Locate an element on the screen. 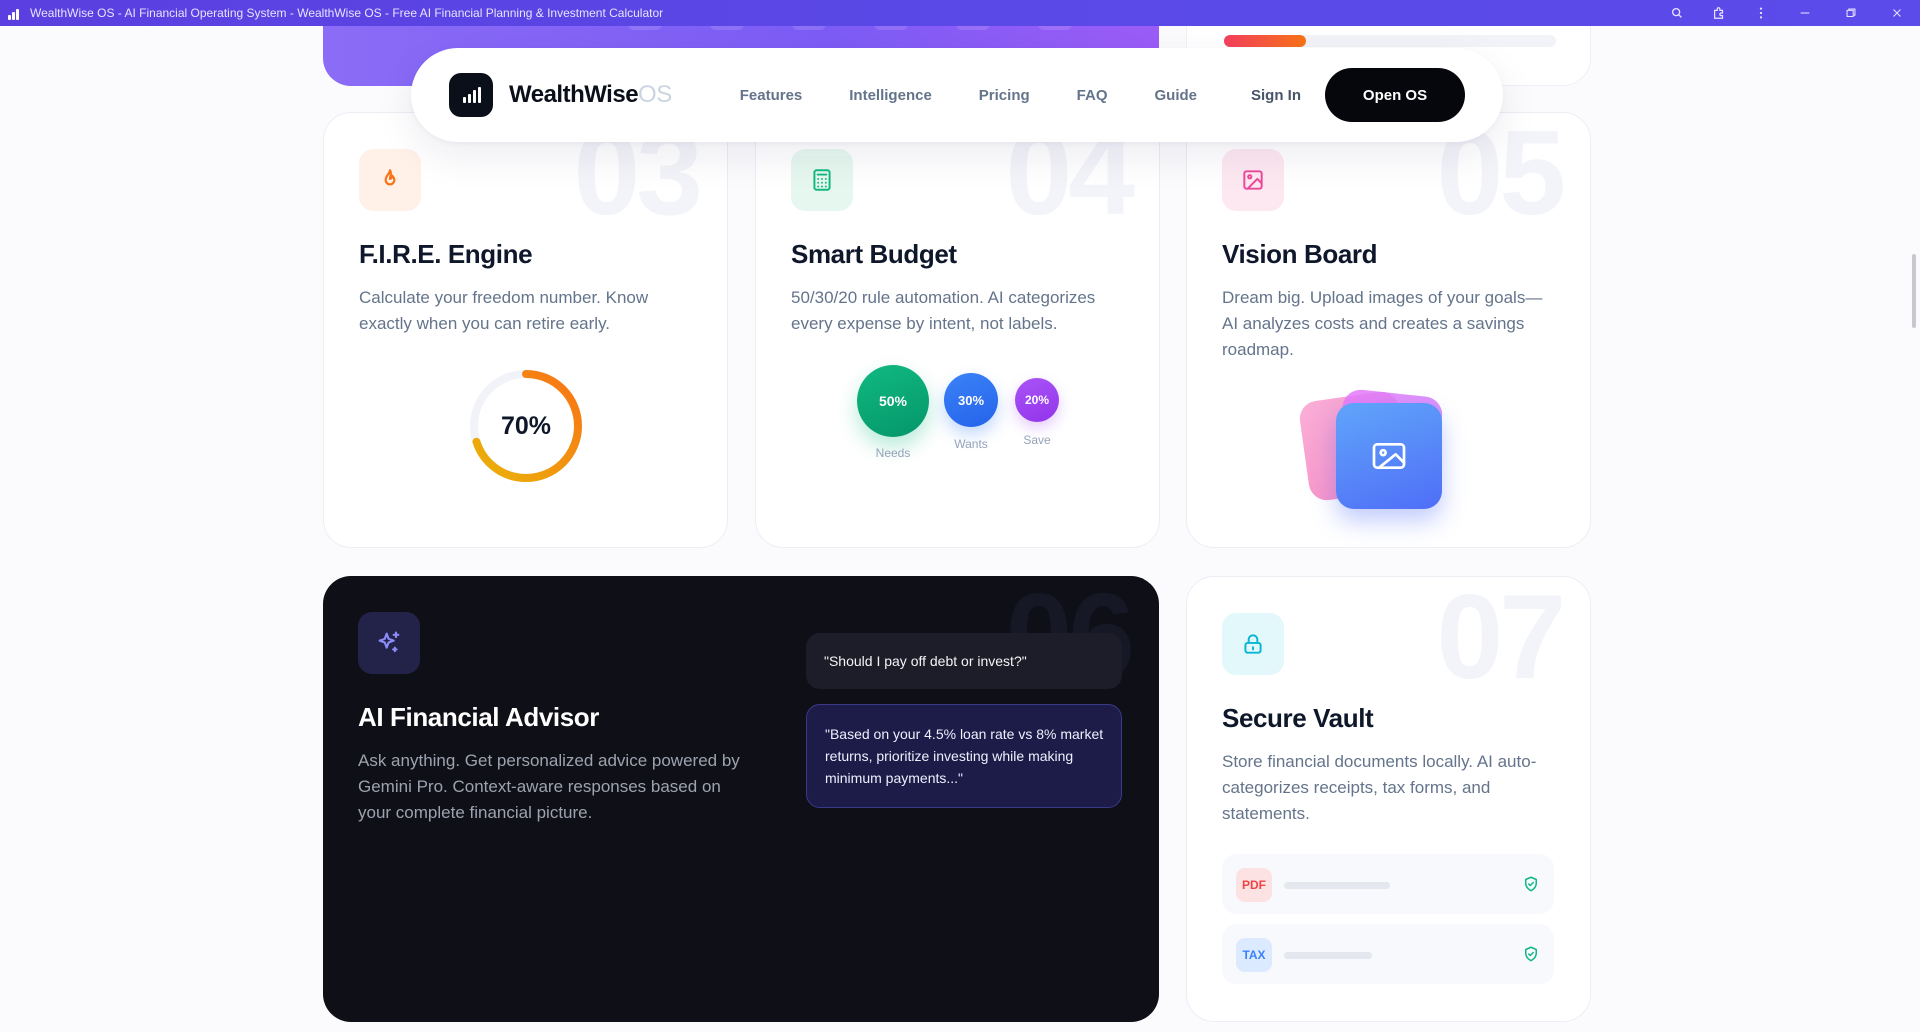 This screenshot has width=1920, height=1032. close-icon is located at coordinates (1897, 13).